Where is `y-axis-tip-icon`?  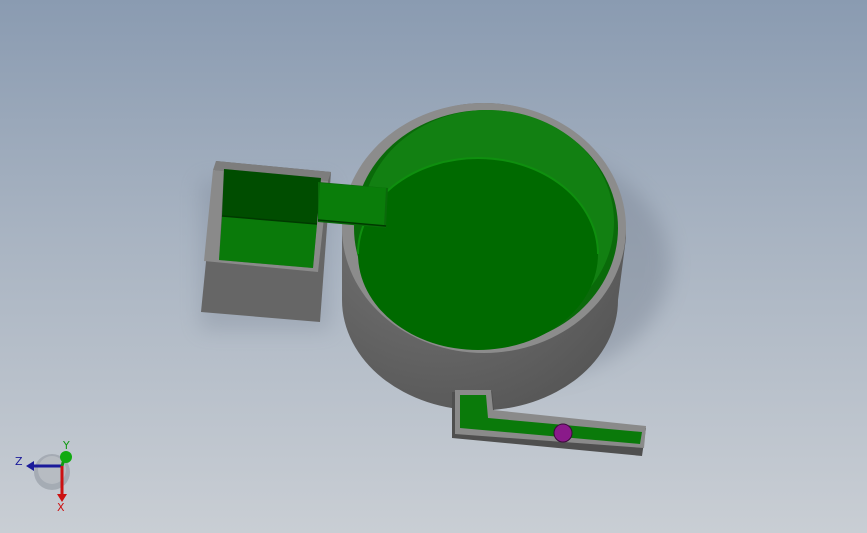 y-axis-tip-icon is located at coordinates (66, 457).